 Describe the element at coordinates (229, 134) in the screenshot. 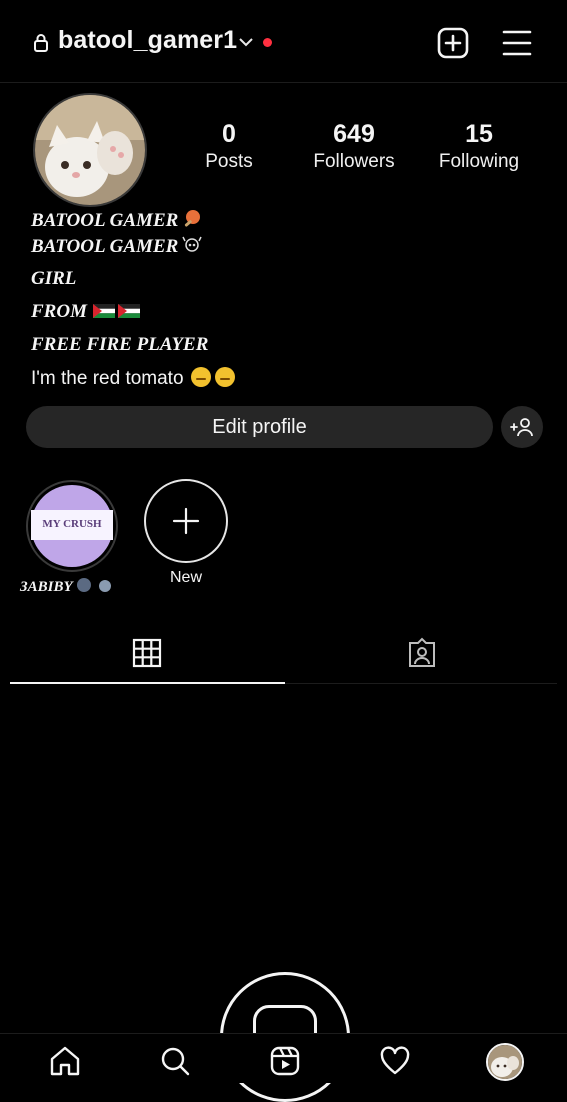

I see `posts-count: 0` at that location.